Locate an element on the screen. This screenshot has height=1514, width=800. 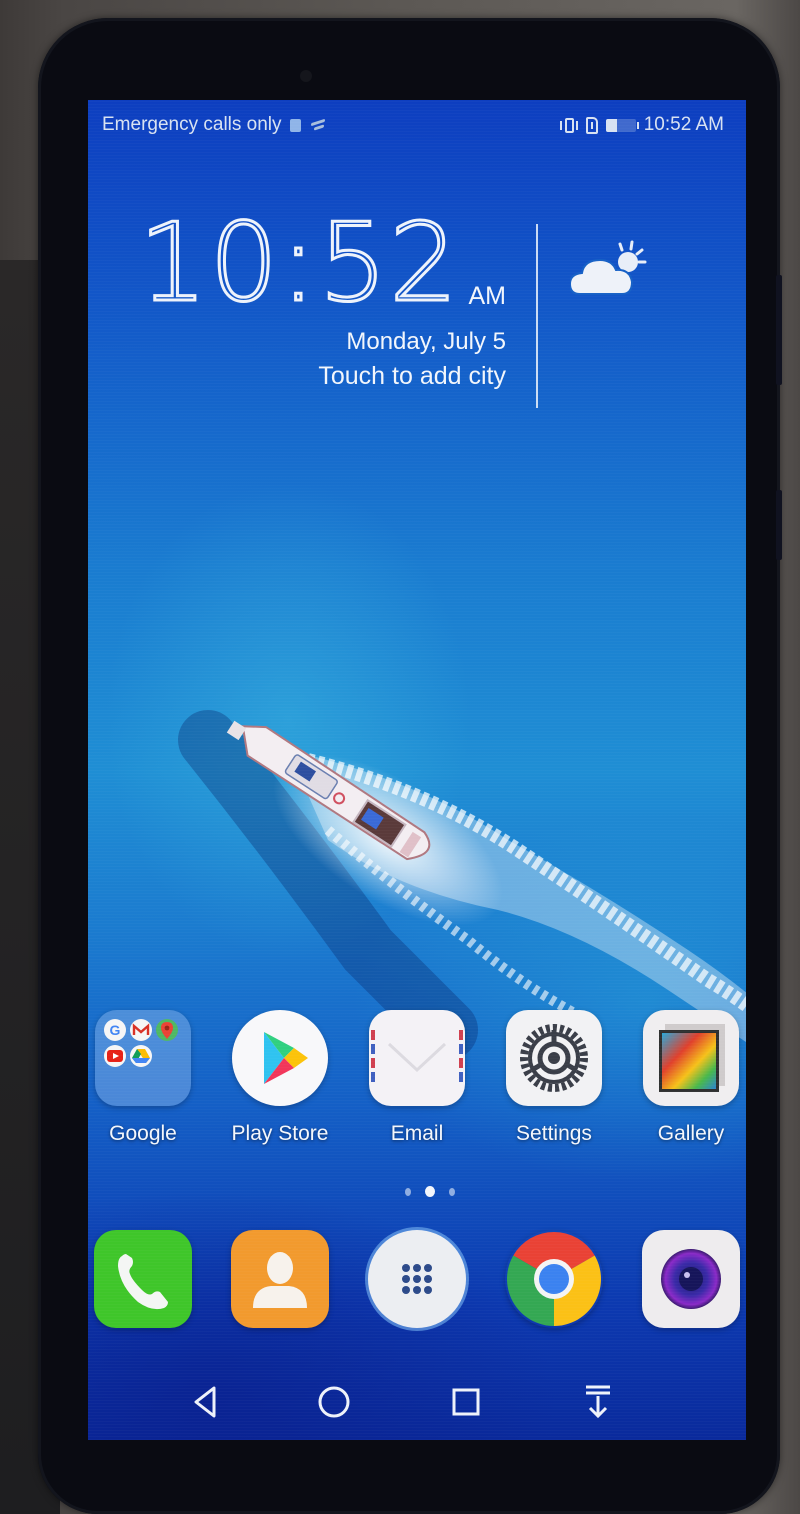
email-icon is located at coordinates (417, 1058).